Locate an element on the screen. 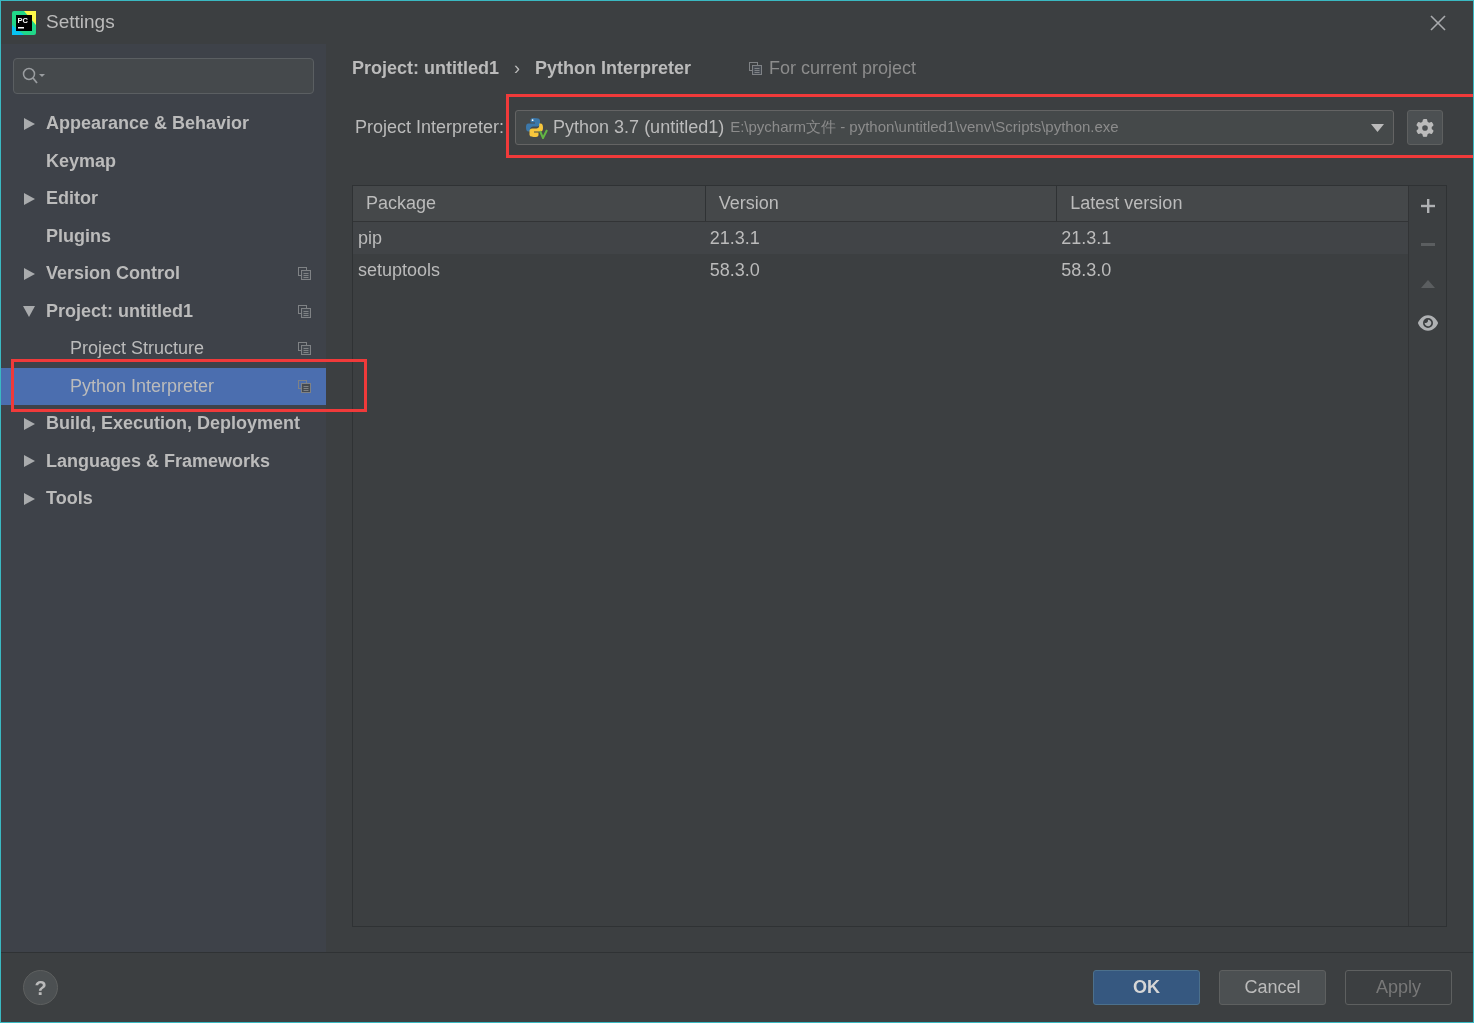  sidebar-item: Project: untitled1 is located at coordinates (163, 311).